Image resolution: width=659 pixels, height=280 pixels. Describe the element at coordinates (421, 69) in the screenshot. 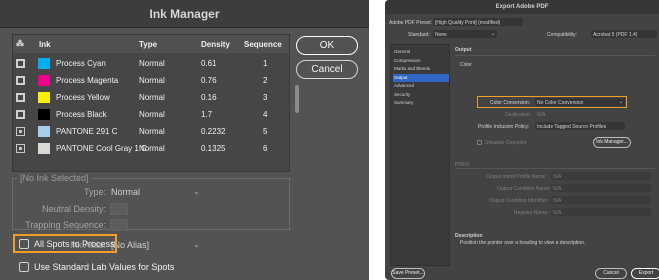

I see `sidebar-item-marks-and-bleeds: Marks and Bleeds` at that location.